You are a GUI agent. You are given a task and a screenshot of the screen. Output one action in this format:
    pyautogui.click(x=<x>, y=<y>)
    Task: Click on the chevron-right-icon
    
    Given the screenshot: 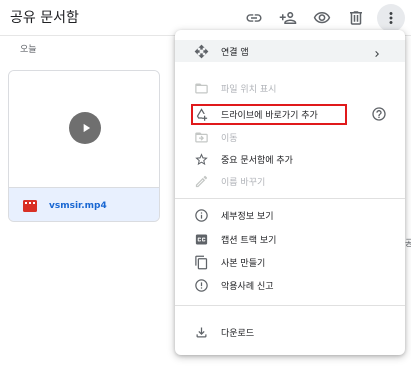 What is the action you would take?
    pyautogui.click(x=377, y=51)
    